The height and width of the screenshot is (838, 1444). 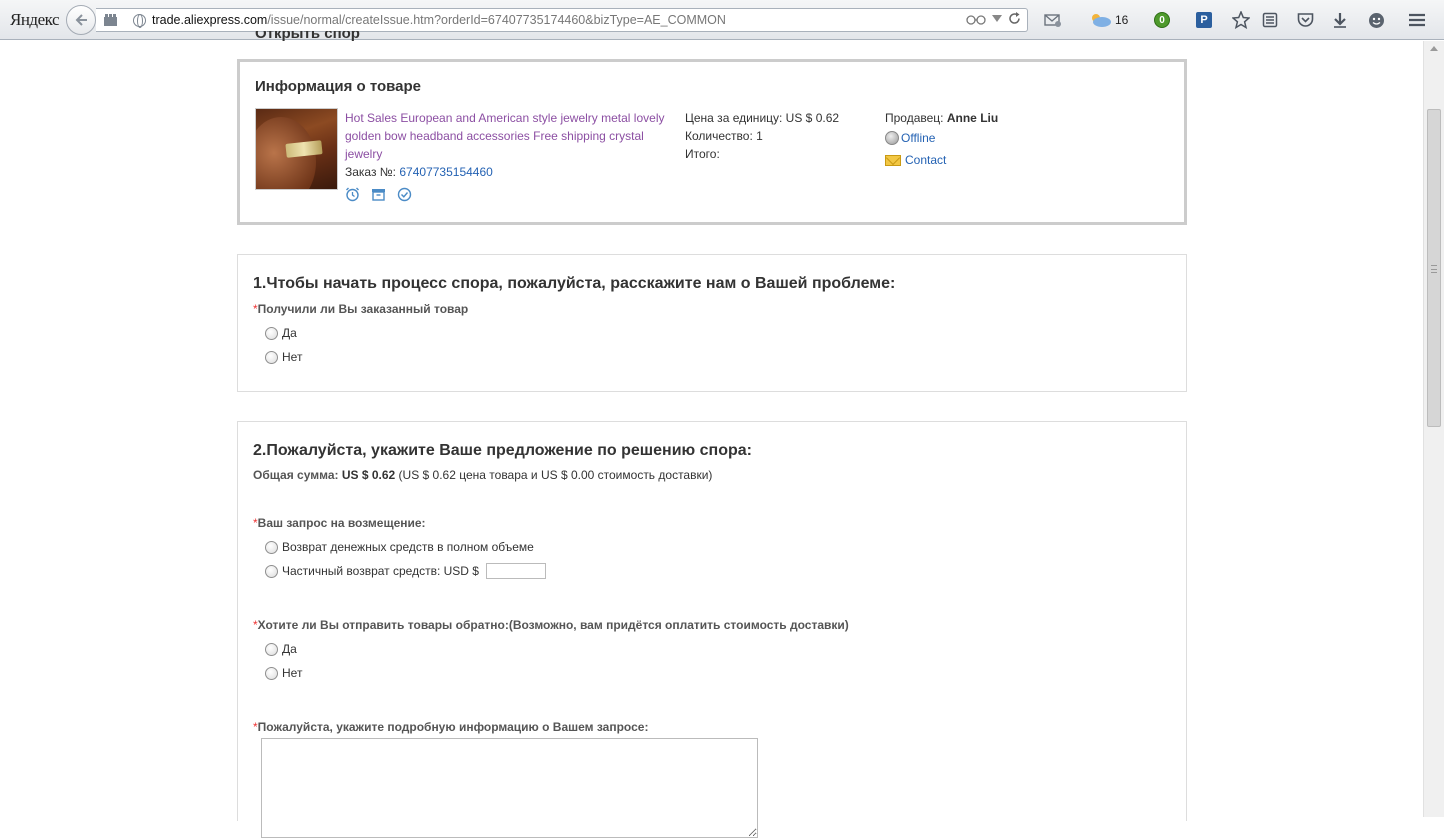 I want to click on toolbar-icons: 16 0 P, so click(x=1240, y=20).